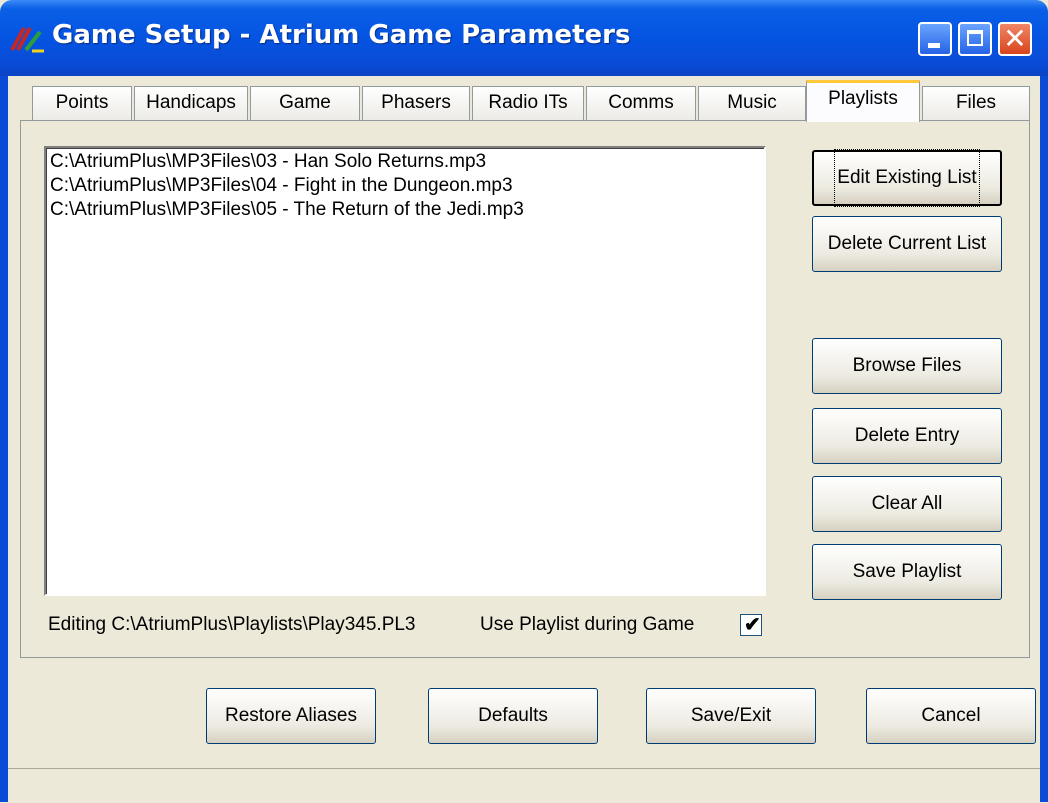  Describe the element at coordinates (4, 439) in the screenshot. I see `window-frame-left` at that location.